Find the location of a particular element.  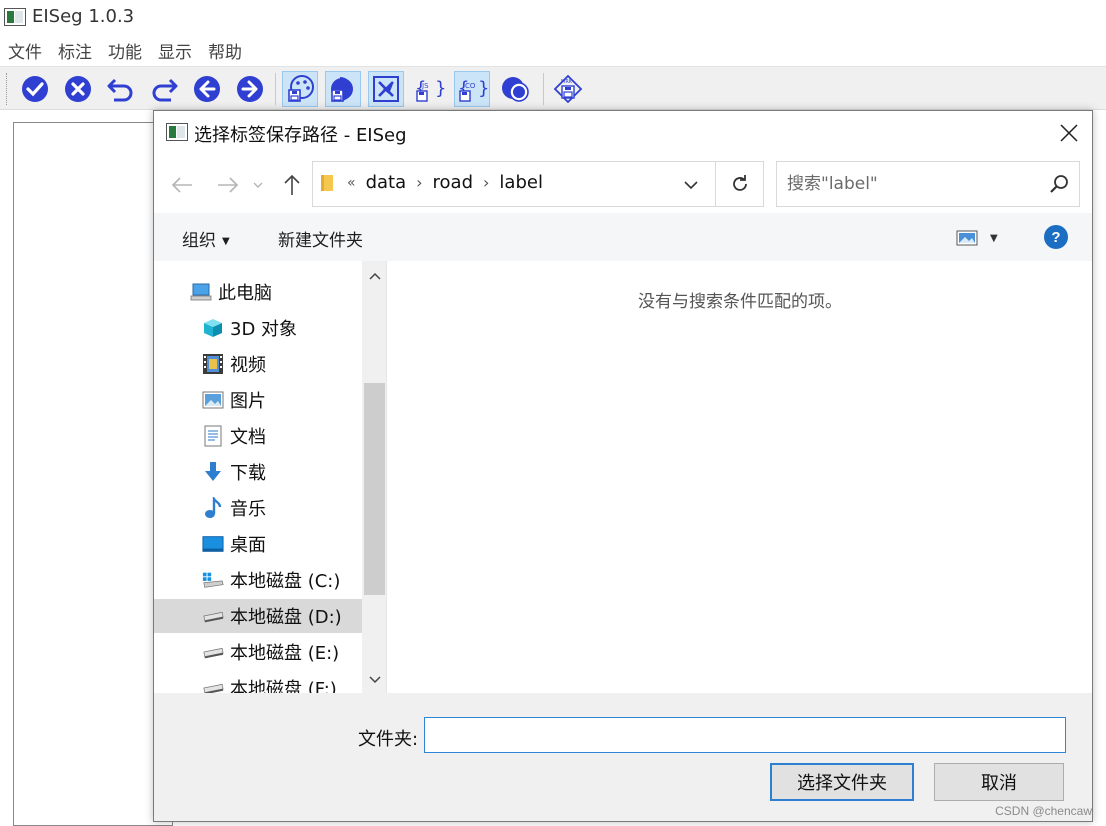

close-button is located at coordinates (1069, 133).